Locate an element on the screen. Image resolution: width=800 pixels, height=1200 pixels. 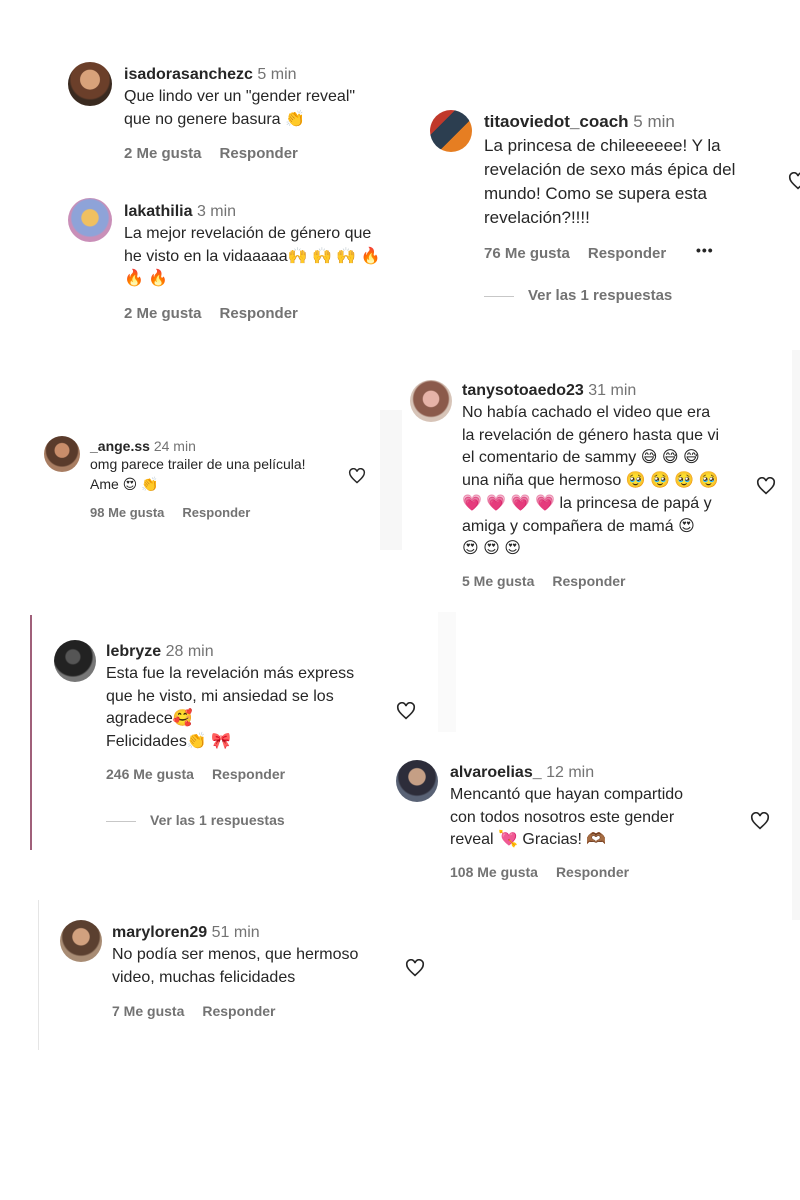
comment-username: maryloren29 is located at coordinates (159, 932).